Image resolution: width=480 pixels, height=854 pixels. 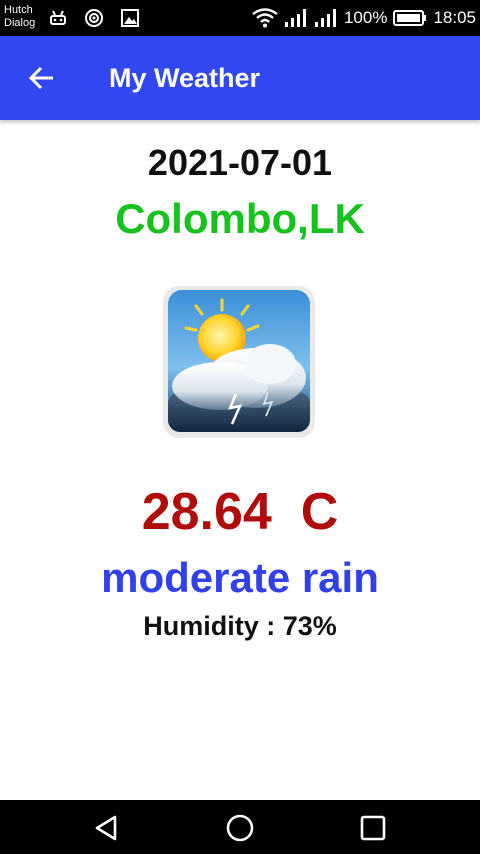 I want to click on humidity-value: 73%, so click(x=309, y=626).